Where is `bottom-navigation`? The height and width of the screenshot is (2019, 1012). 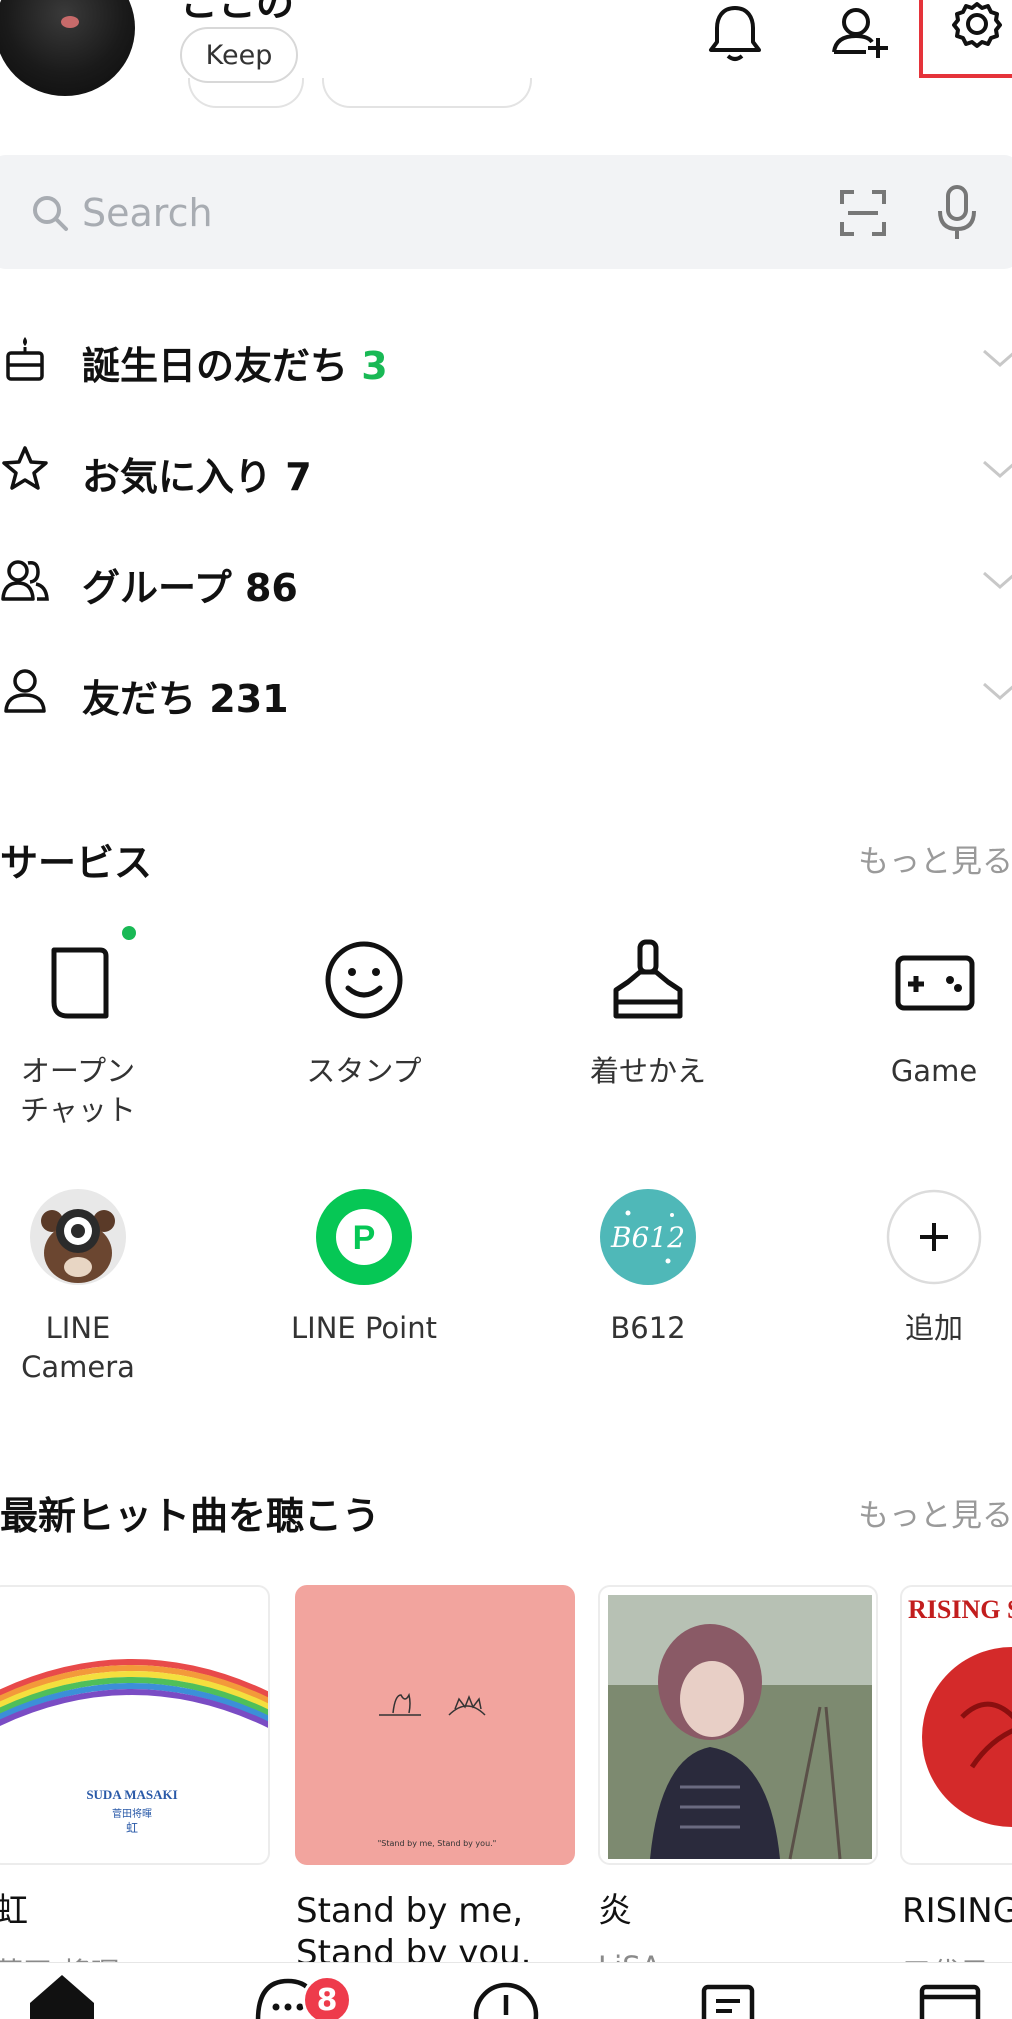 bottom-navigation is located at coordinates (506, 1990).